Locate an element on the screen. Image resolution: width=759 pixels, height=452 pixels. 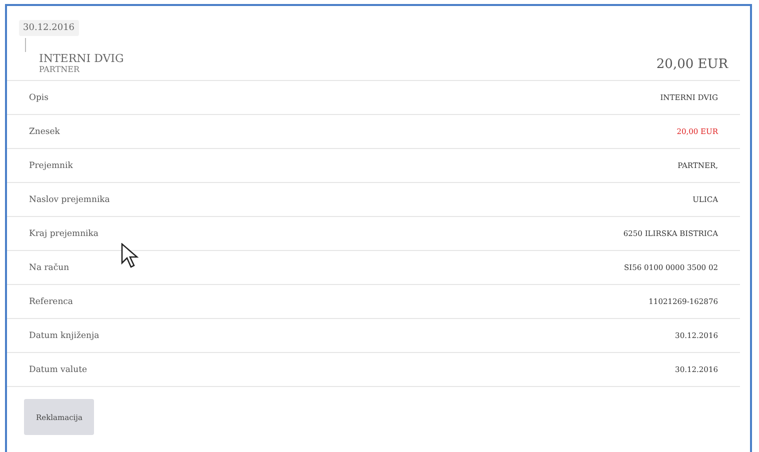
transaction-title: INTERNI DVIG is located at coordinates (81, 58).